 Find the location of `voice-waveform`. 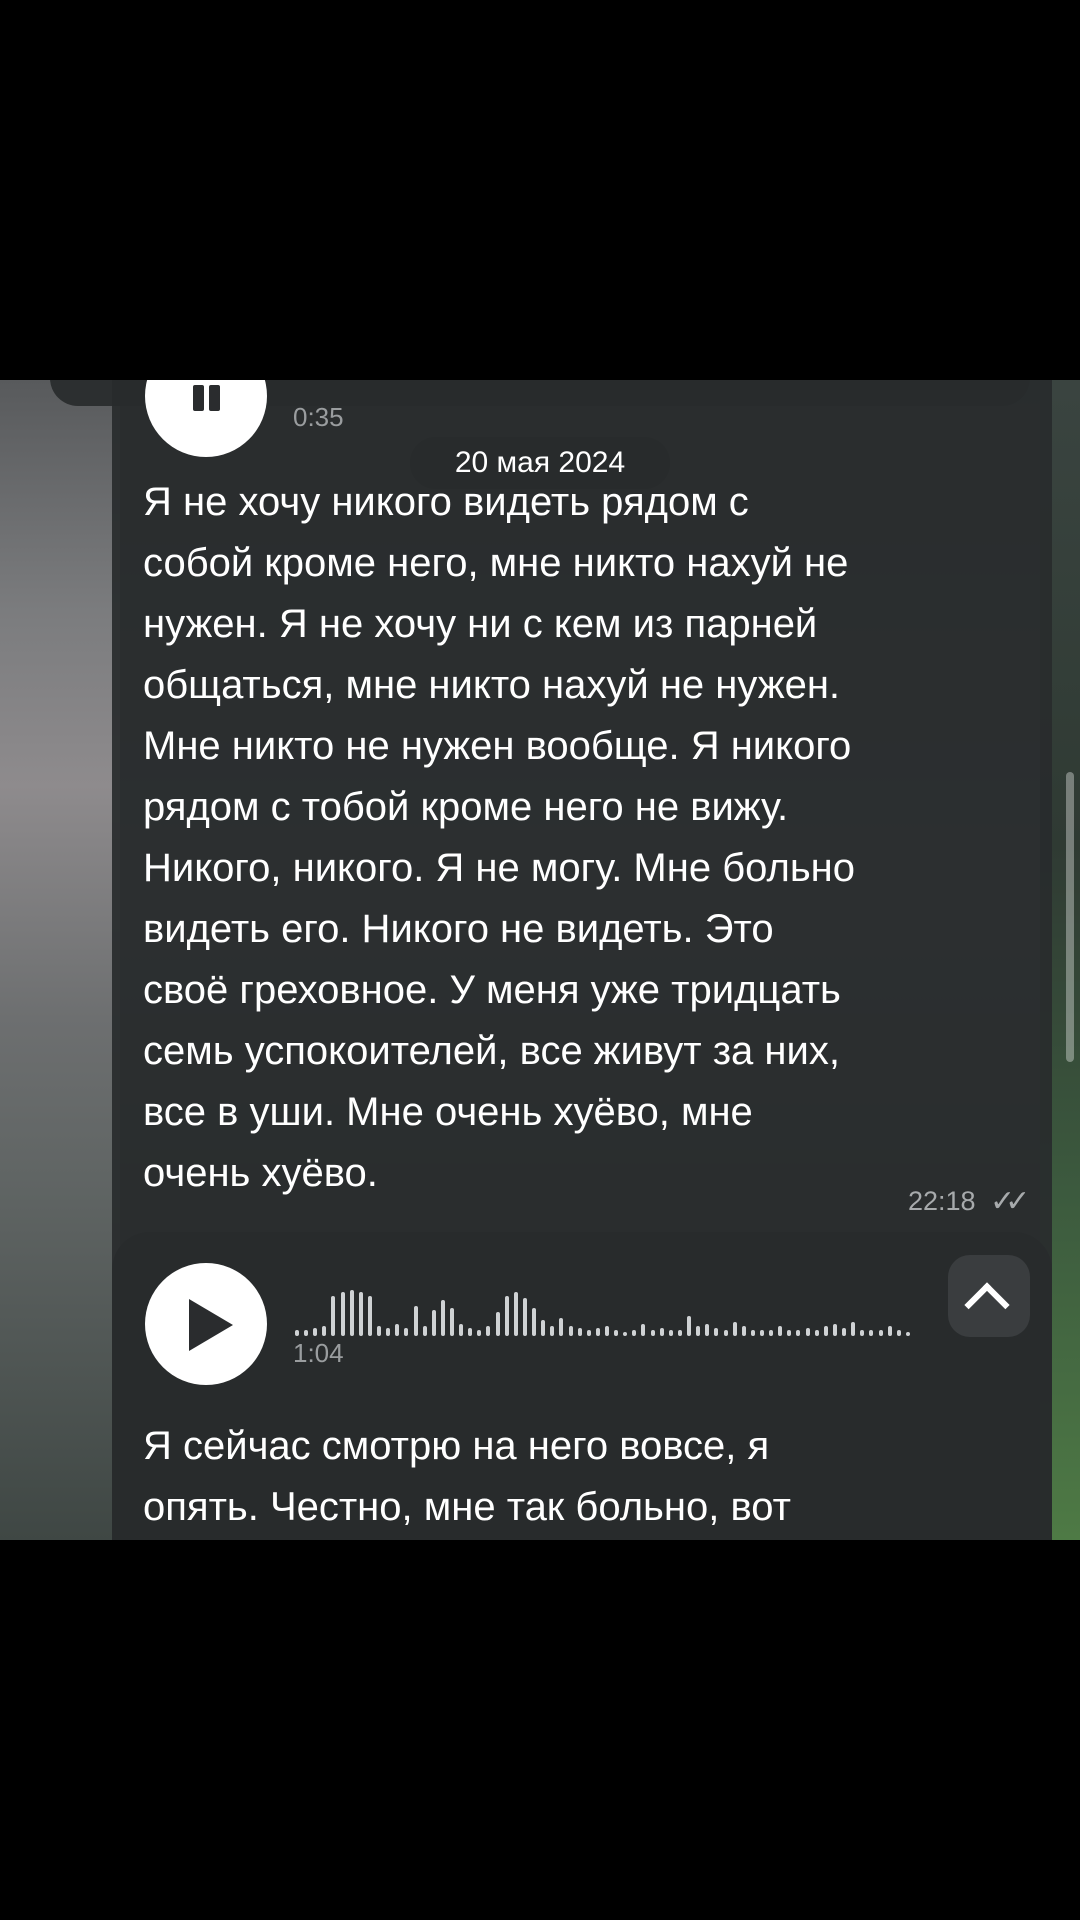

voice-waveform is located at coordinates (605, 1308).